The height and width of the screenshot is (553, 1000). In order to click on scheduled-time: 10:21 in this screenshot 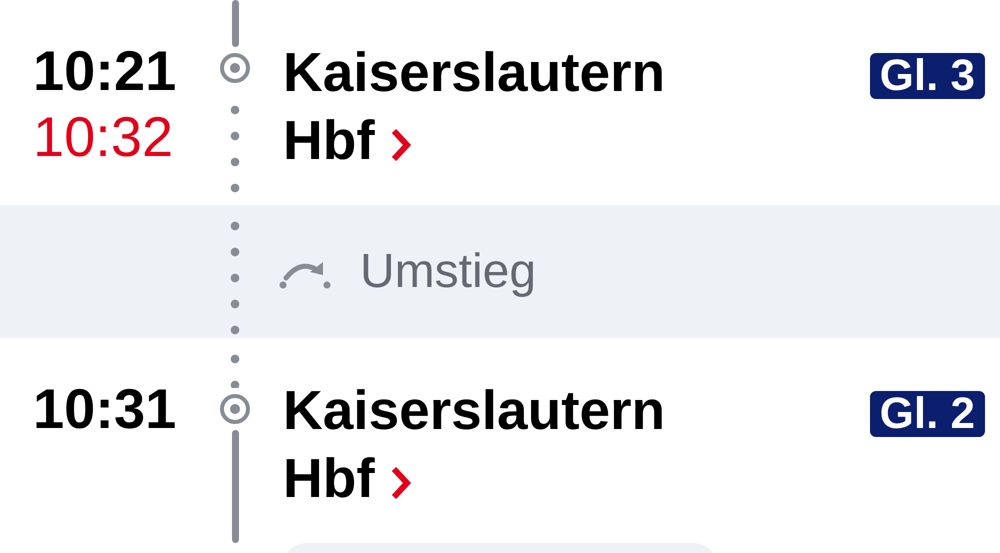, I will do `click(105, 71)`.